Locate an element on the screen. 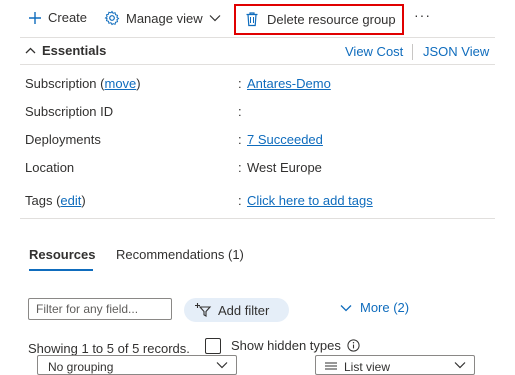 The width and height of the screenshot is (515, 375). add-tags-link: Click here to add tags is located at coordinates (310, 200).